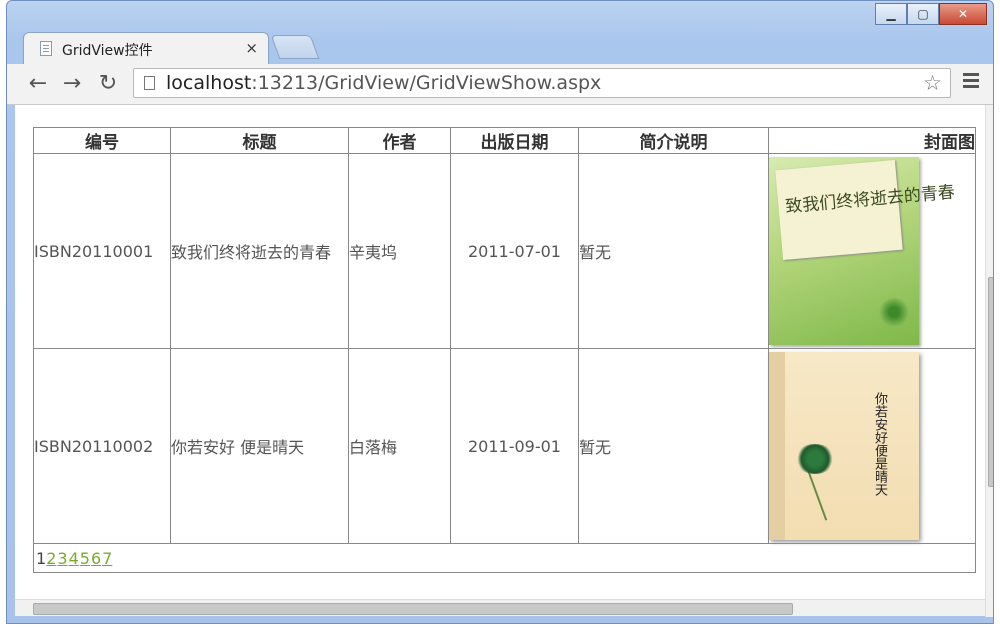 Image resolution: width=1000 pixels, height=628 pixels. I want to click on cover-flower-graphic, so click(815, 459).